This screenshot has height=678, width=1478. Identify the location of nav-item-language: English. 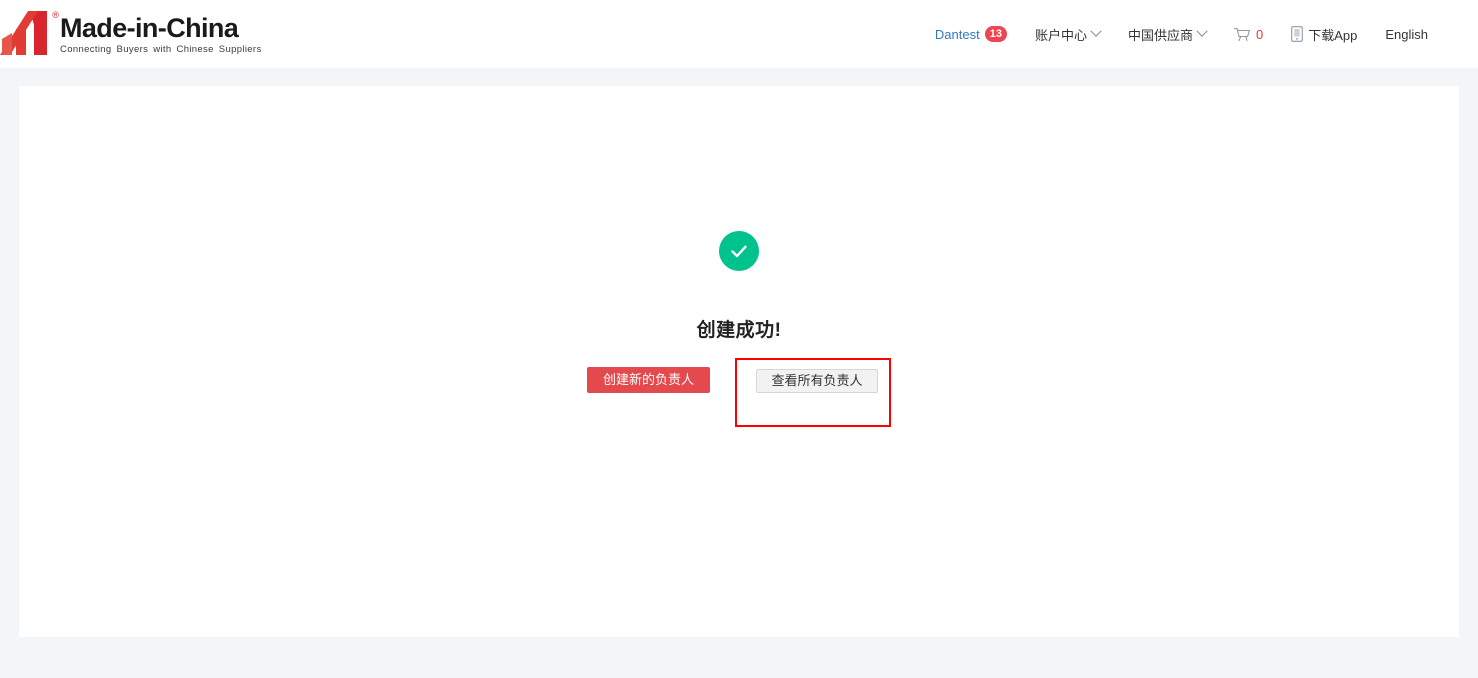
(1406, 34).